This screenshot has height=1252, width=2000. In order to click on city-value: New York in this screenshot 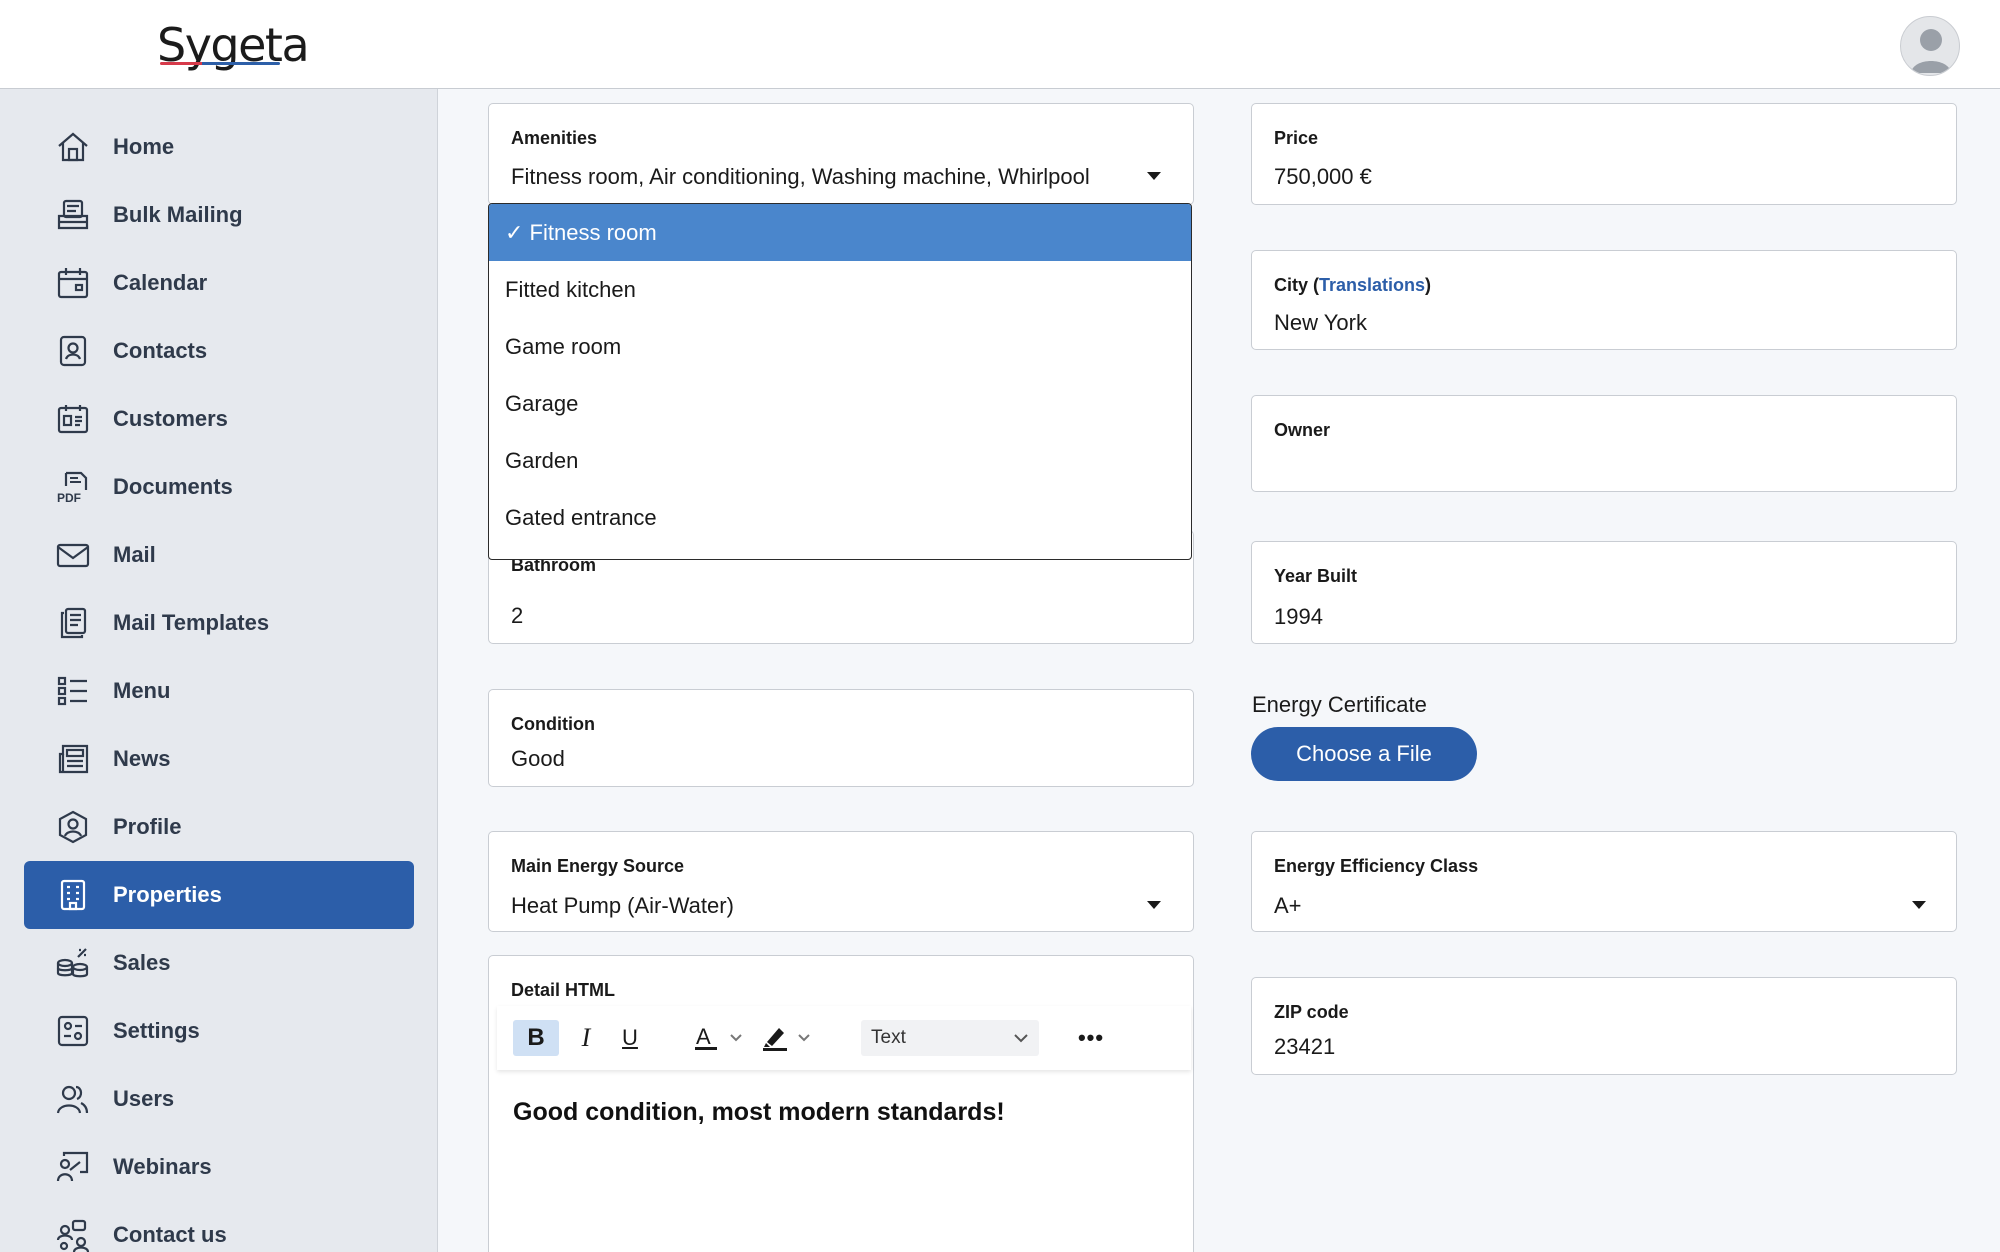, I will do `click(1320, 322)`.